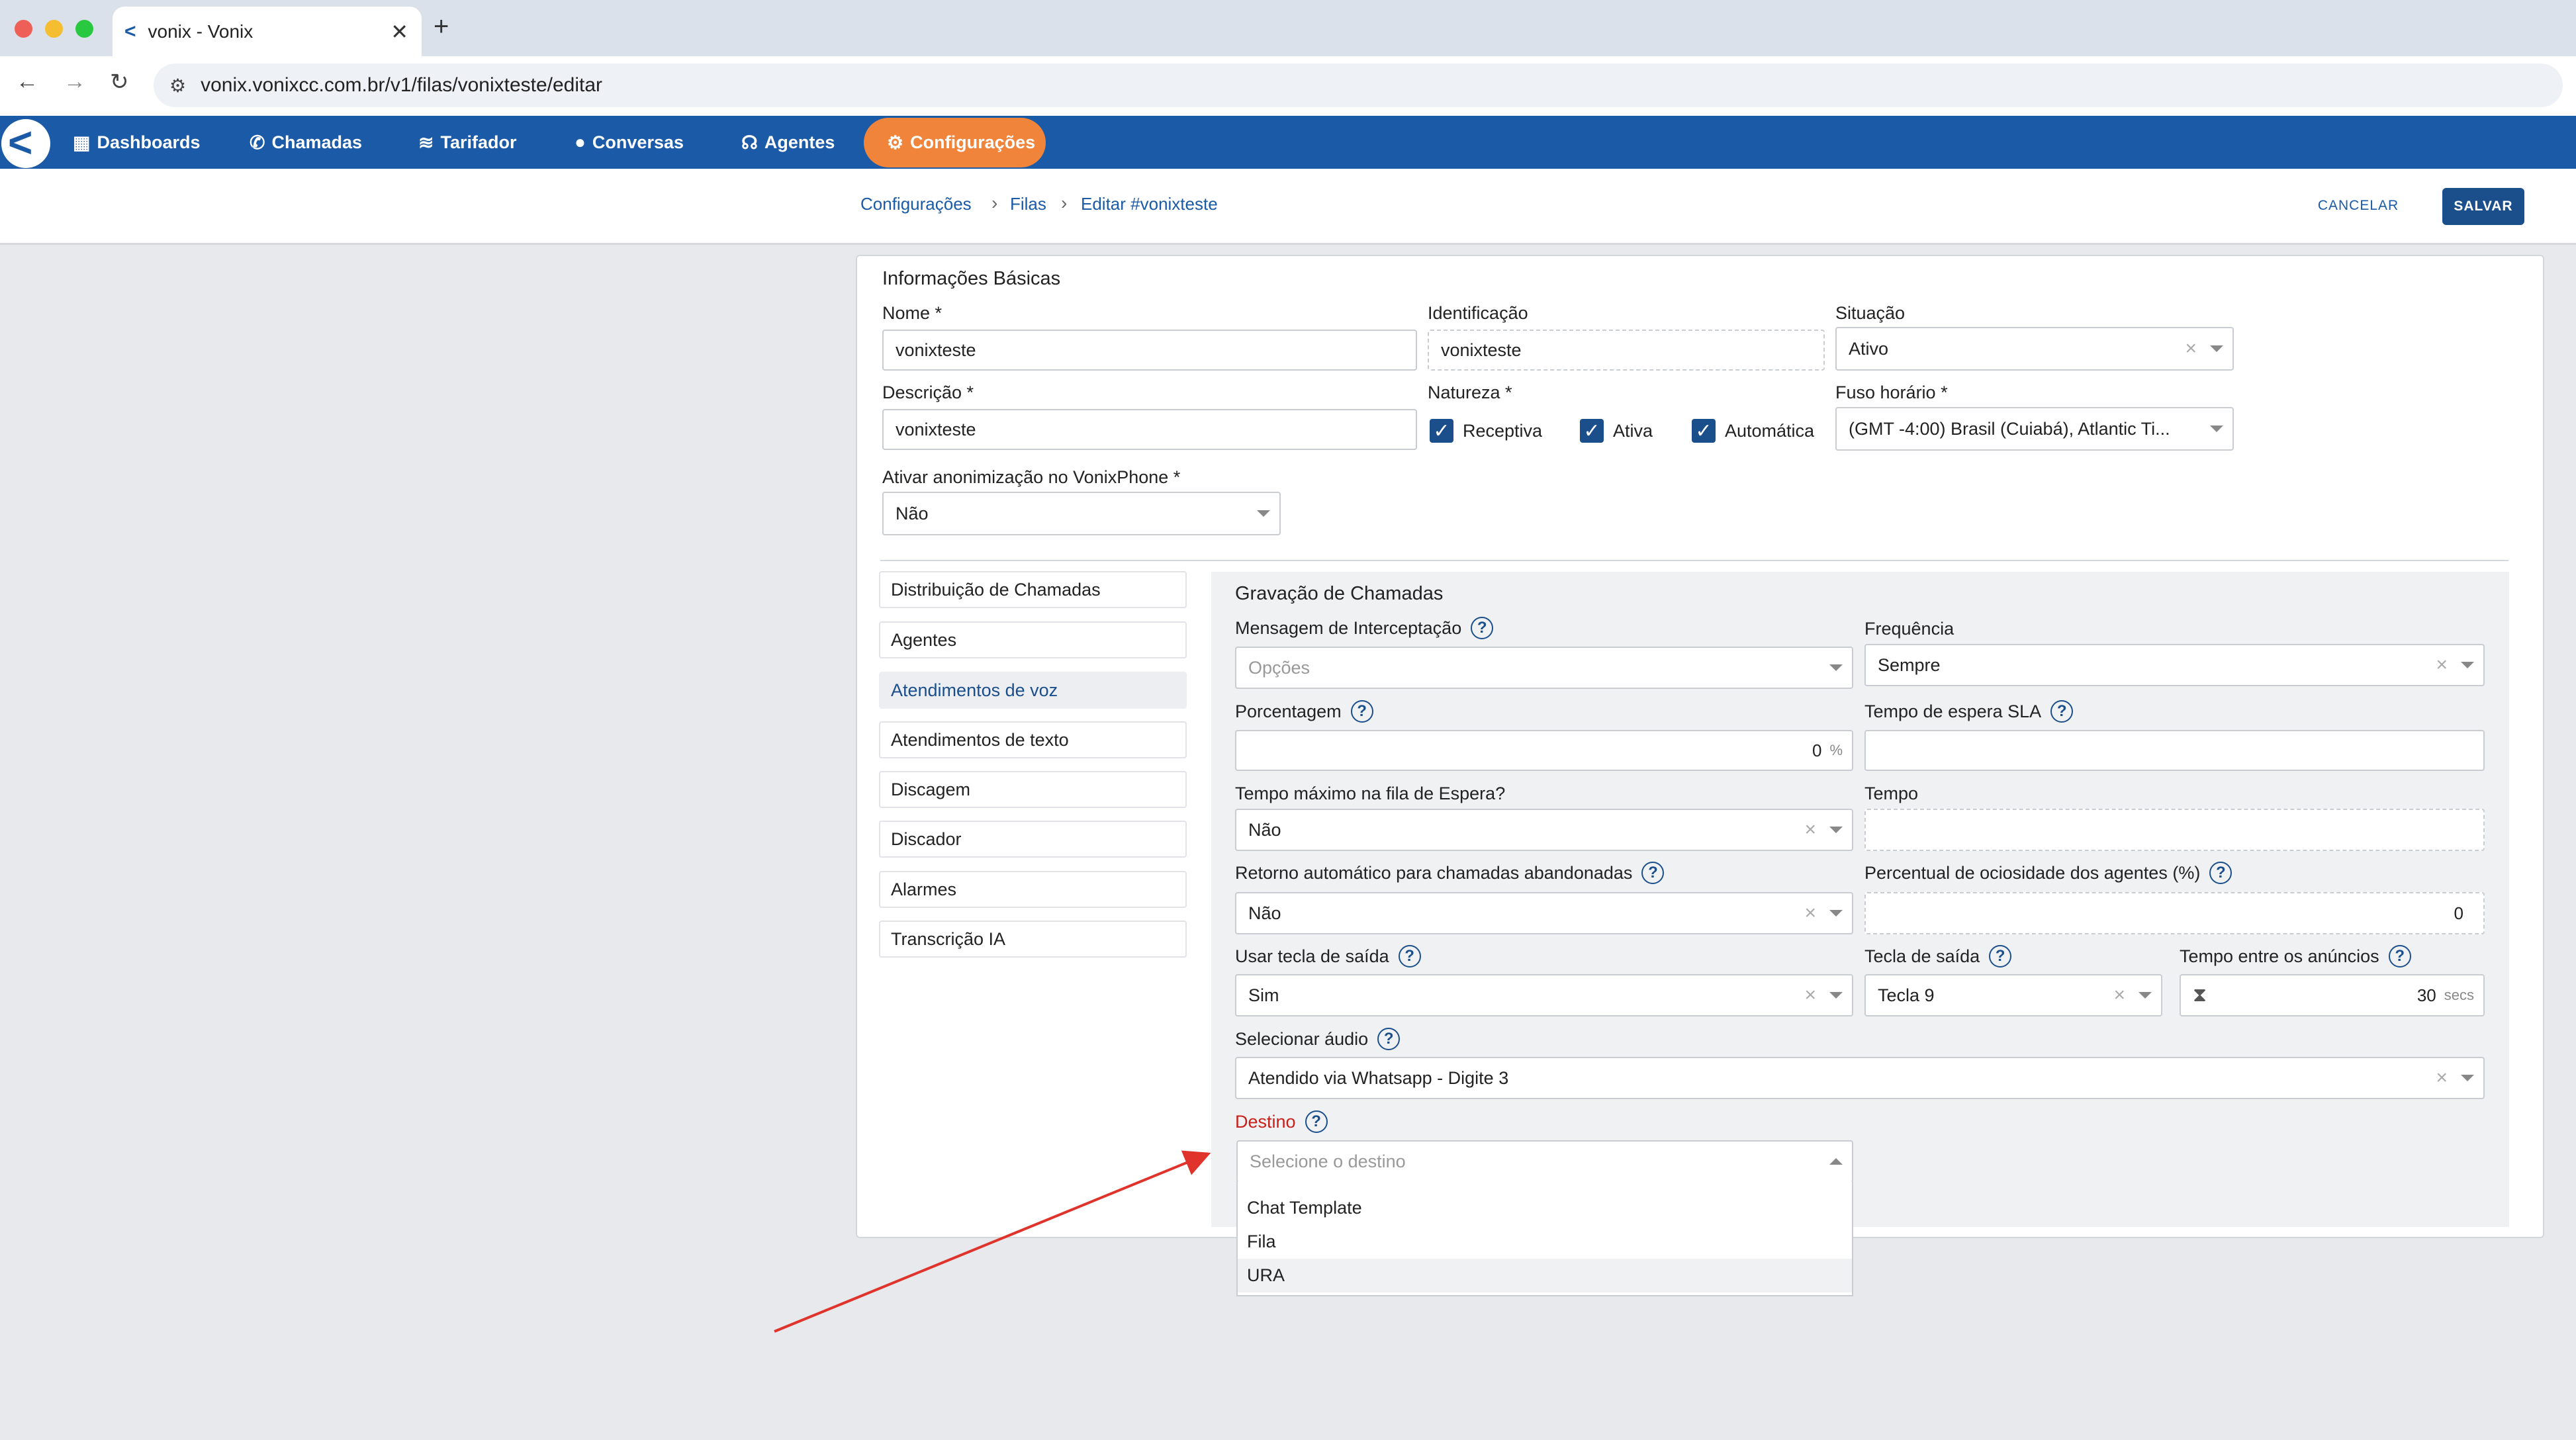 The width and height of the screenshot is (2576, 1440). Describe the element at coordinates (993, 1241) in the screenshot. I see `annotation-arrow` at that location.